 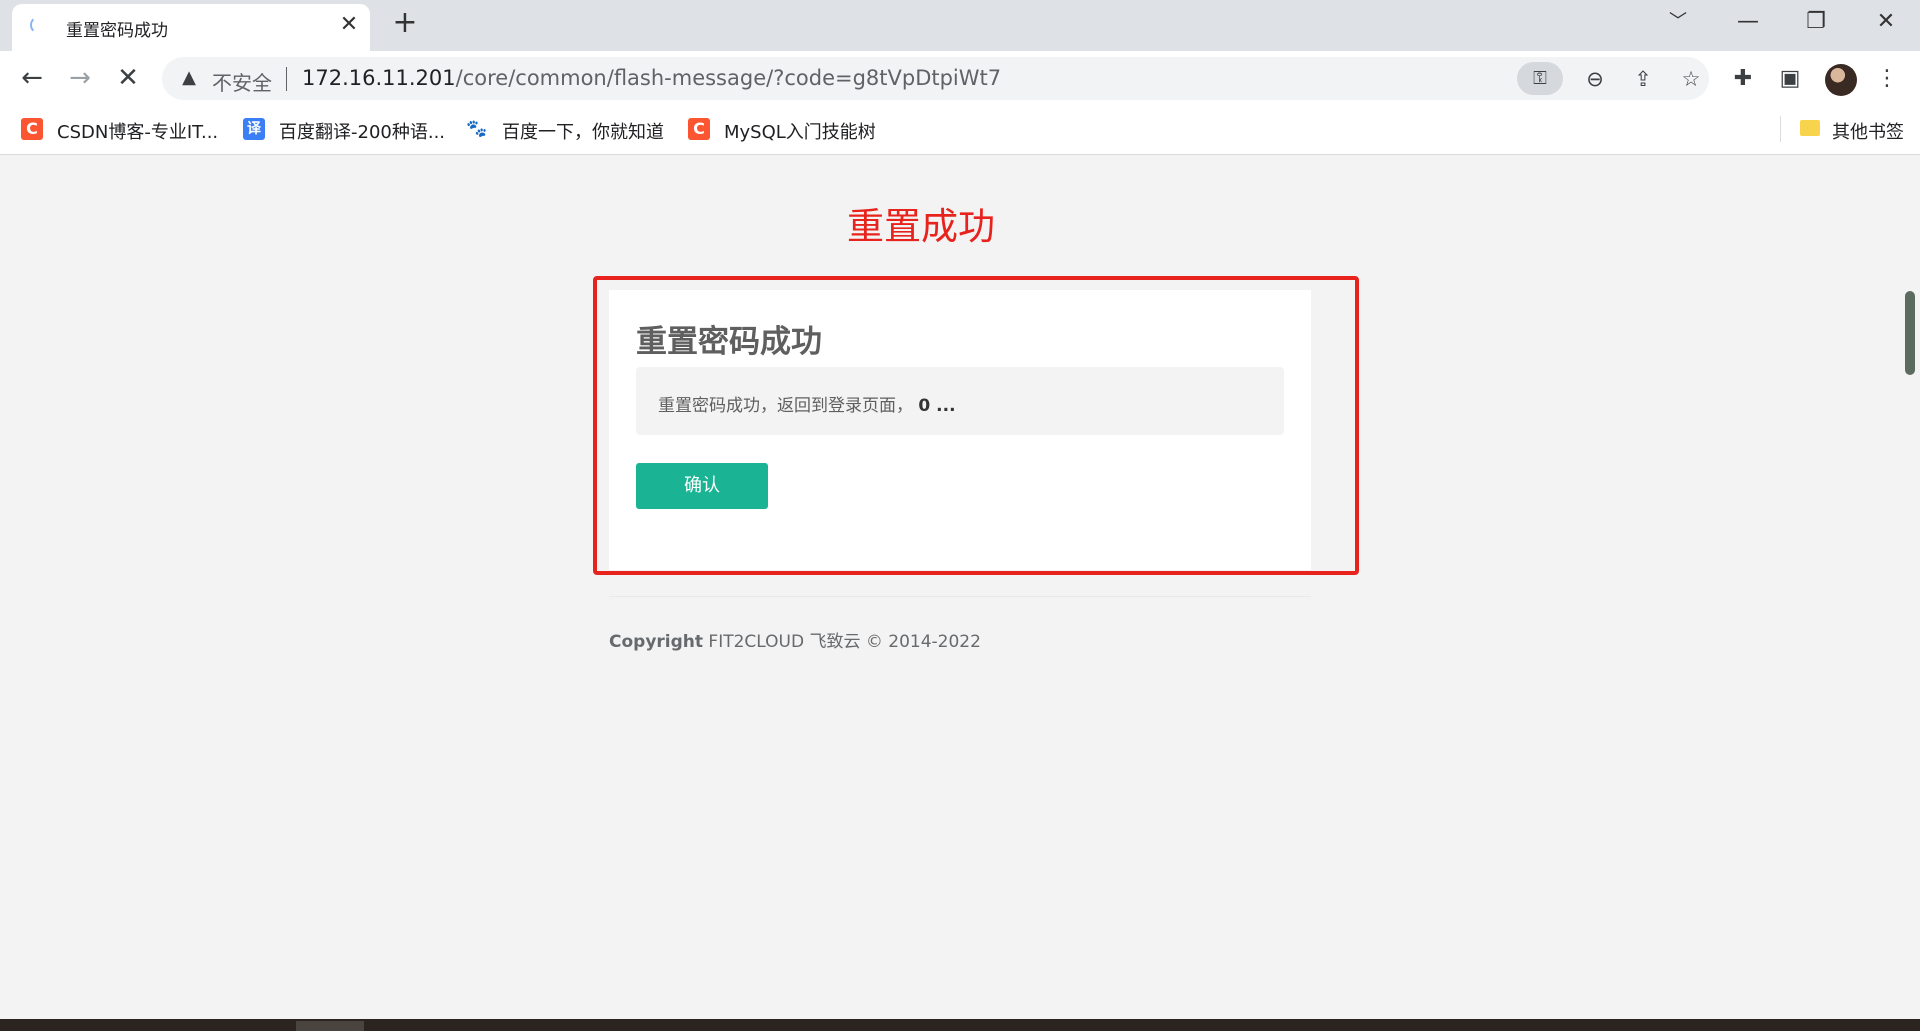 What do you see at coordinates (330, 1026) in the screenshot?
I see `taskbar-item` at bounding box center [330, 1026].